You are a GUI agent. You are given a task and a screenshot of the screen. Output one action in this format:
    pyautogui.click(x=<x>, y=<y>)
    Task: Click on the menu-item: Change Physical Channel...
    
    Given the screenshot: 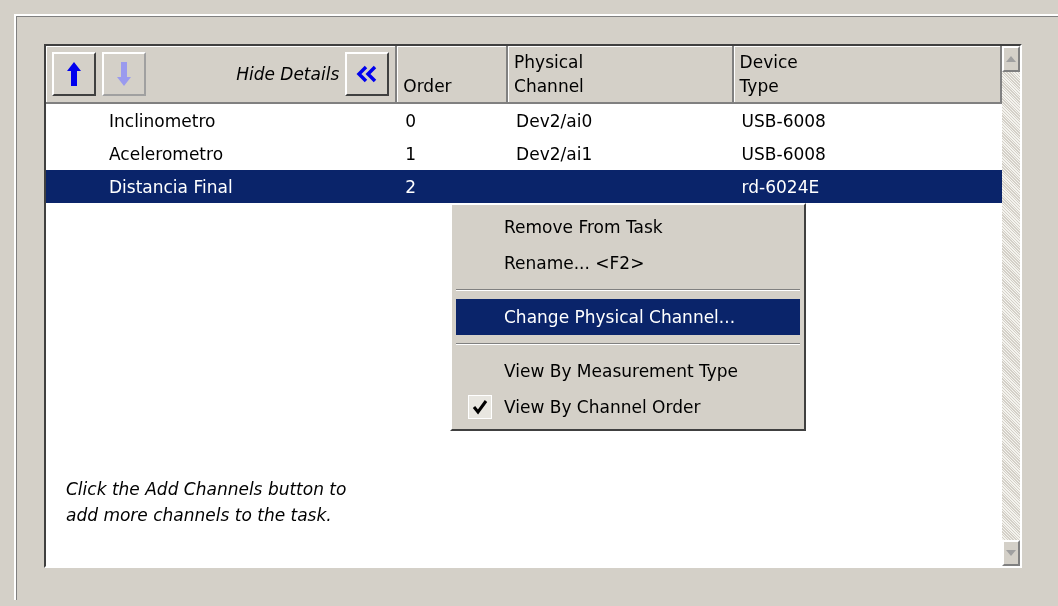 What is the action you would take?
    pyautogui.click(x=628, y=317)
    